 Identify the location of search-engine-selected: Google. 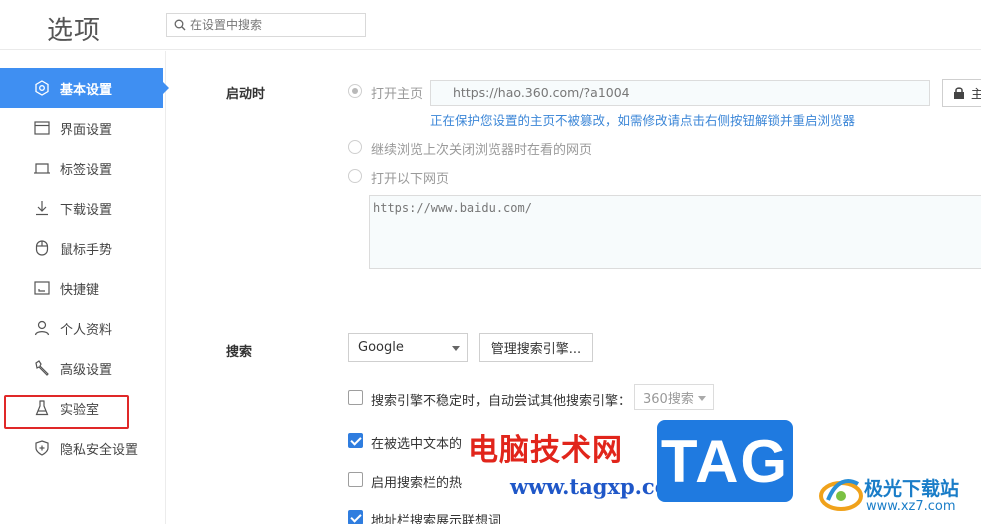
(381, 347).